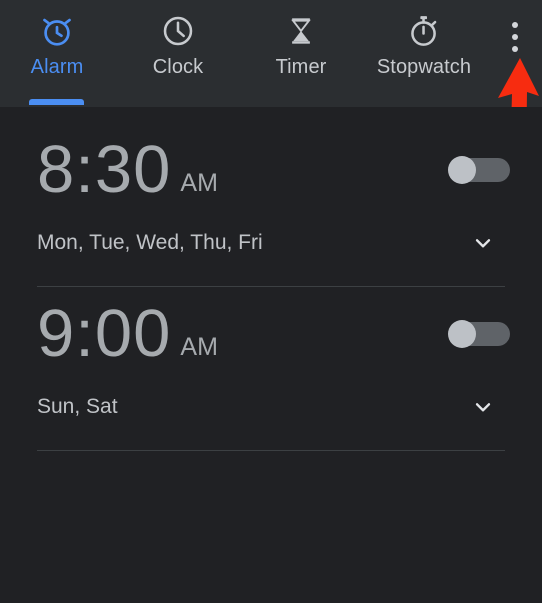 Image resolution: width=542 pixels, height=603 pixels. Describe the element at coordinates (301, 53) in the screenshot. I see `tab-timer: Timer` at that location.